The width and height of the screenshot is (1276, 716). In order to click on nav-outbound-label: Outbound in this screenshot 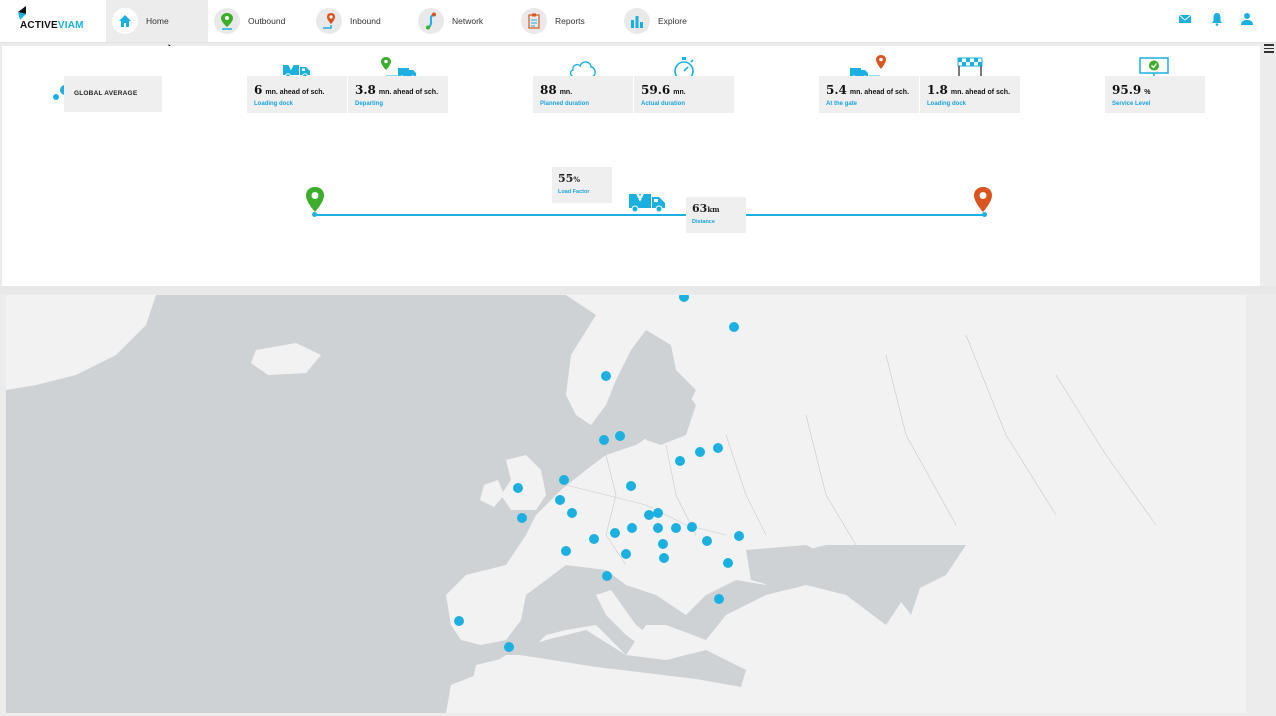, I will do `click(267, 21)`.